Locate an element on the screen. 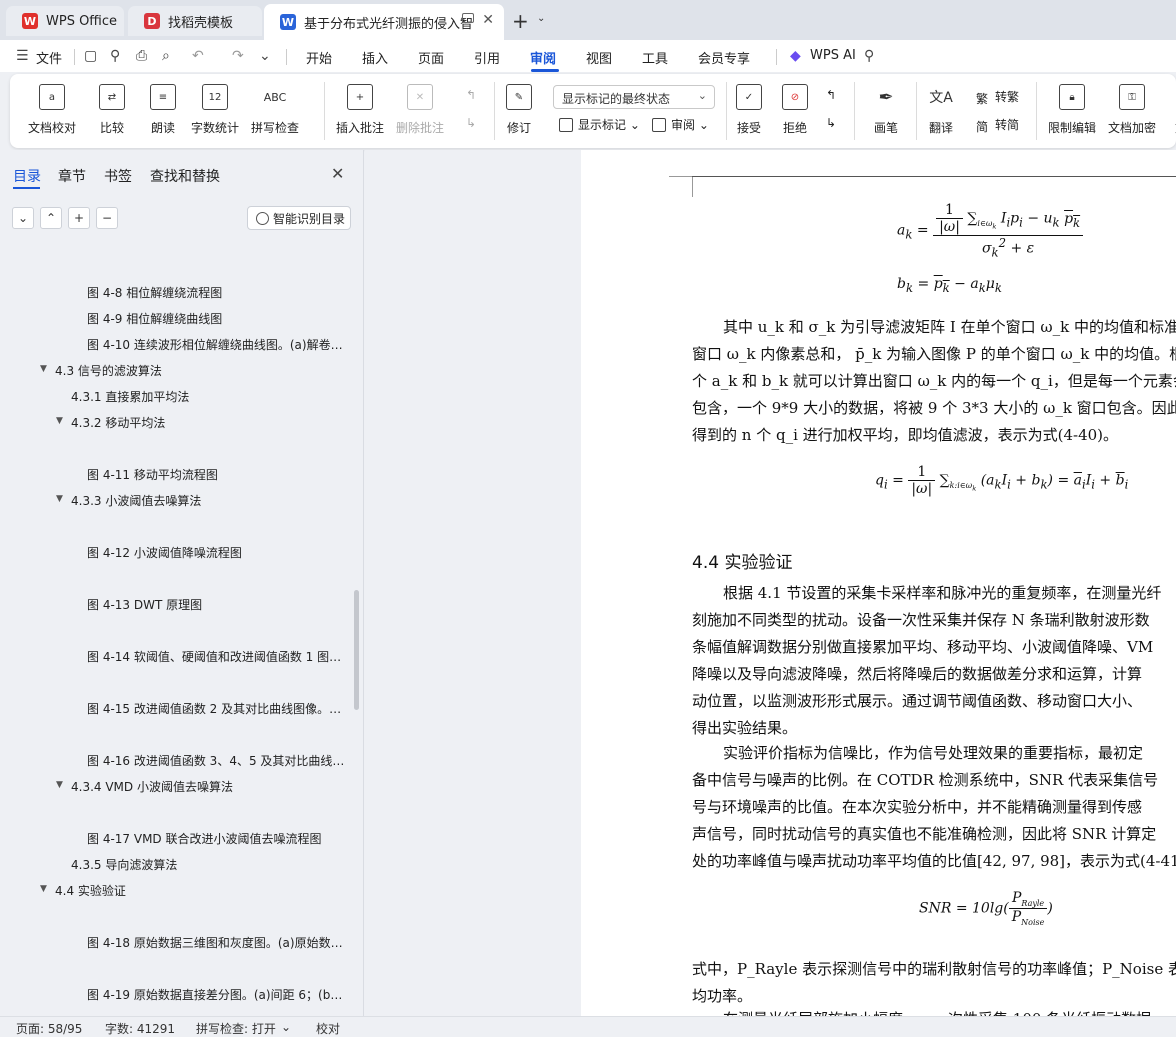 The image size is (1176, 1037). to-simplified-button: 简 转简 is located at coordinates (997, 125).